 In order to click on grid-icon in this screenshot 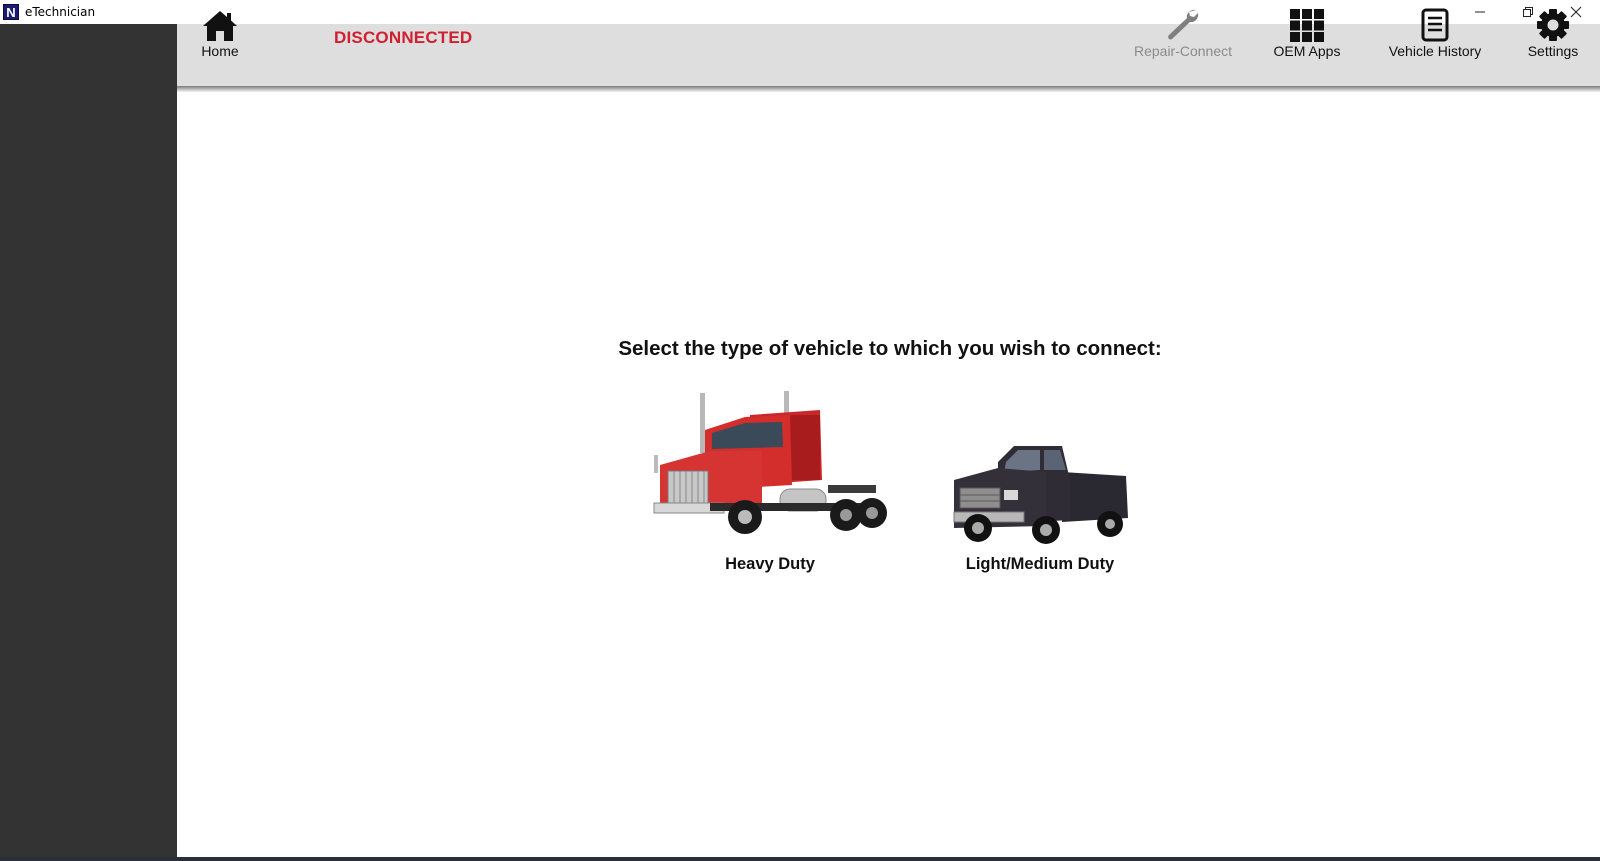, I will do `click(1307, 25)`.